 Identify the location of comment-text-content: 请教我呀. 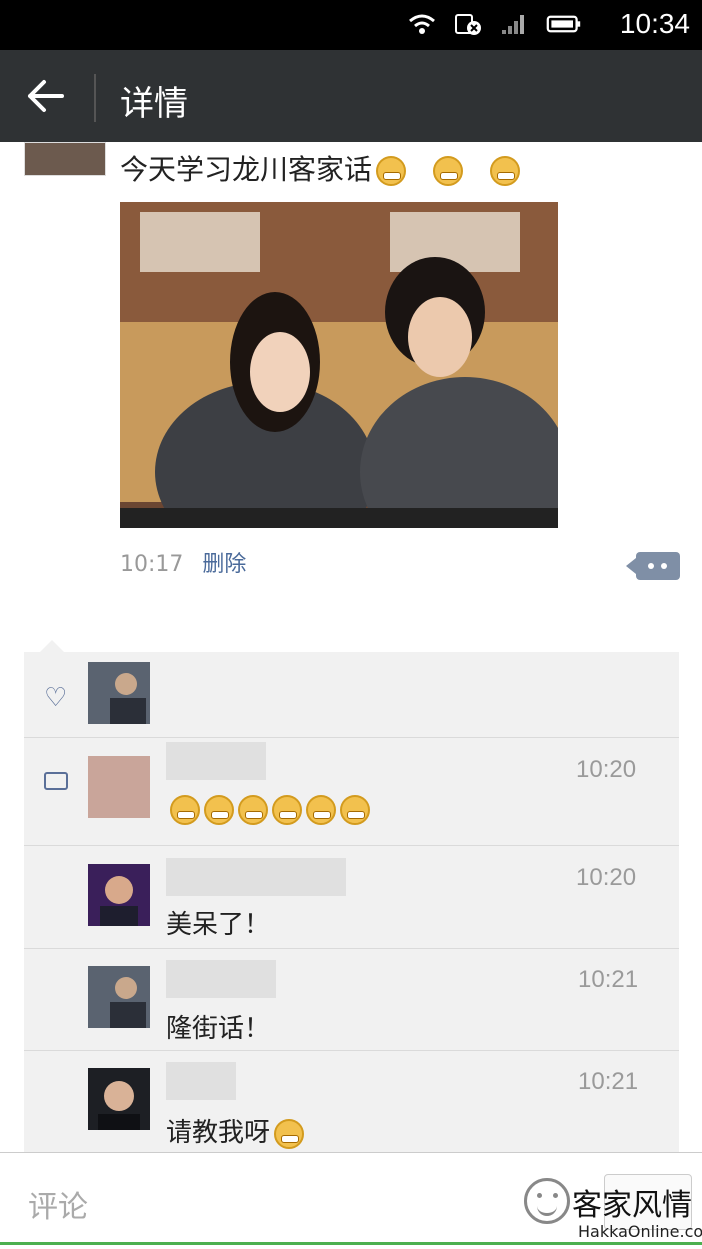
(218, 1133).